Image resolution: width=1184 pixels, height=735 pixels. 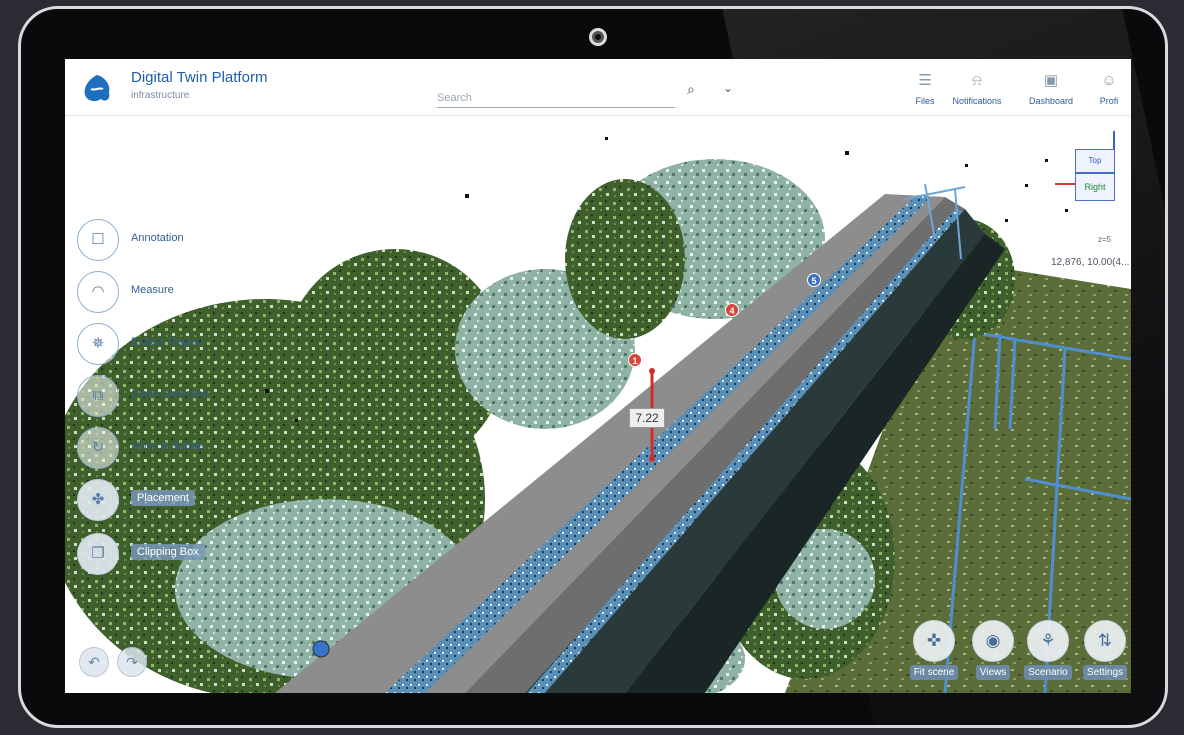 What do you see at coordinates (1095, 187) in the screenshot?
I see `view-cube-right: Right` at bounding box center [1095, 187].